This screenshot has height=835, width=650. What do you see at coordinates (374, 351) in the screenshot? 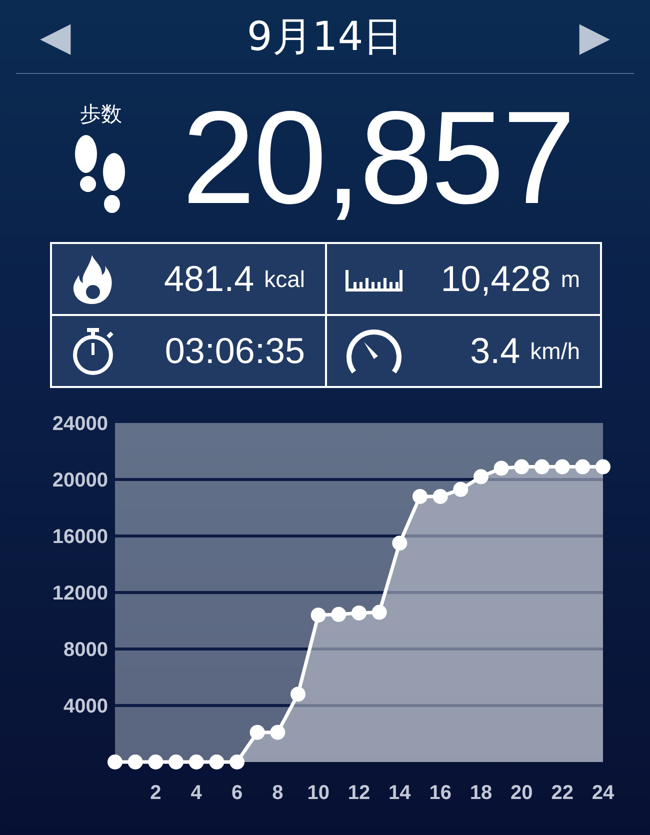
I see `speedometer-icon` at bounding box center [374, 351].